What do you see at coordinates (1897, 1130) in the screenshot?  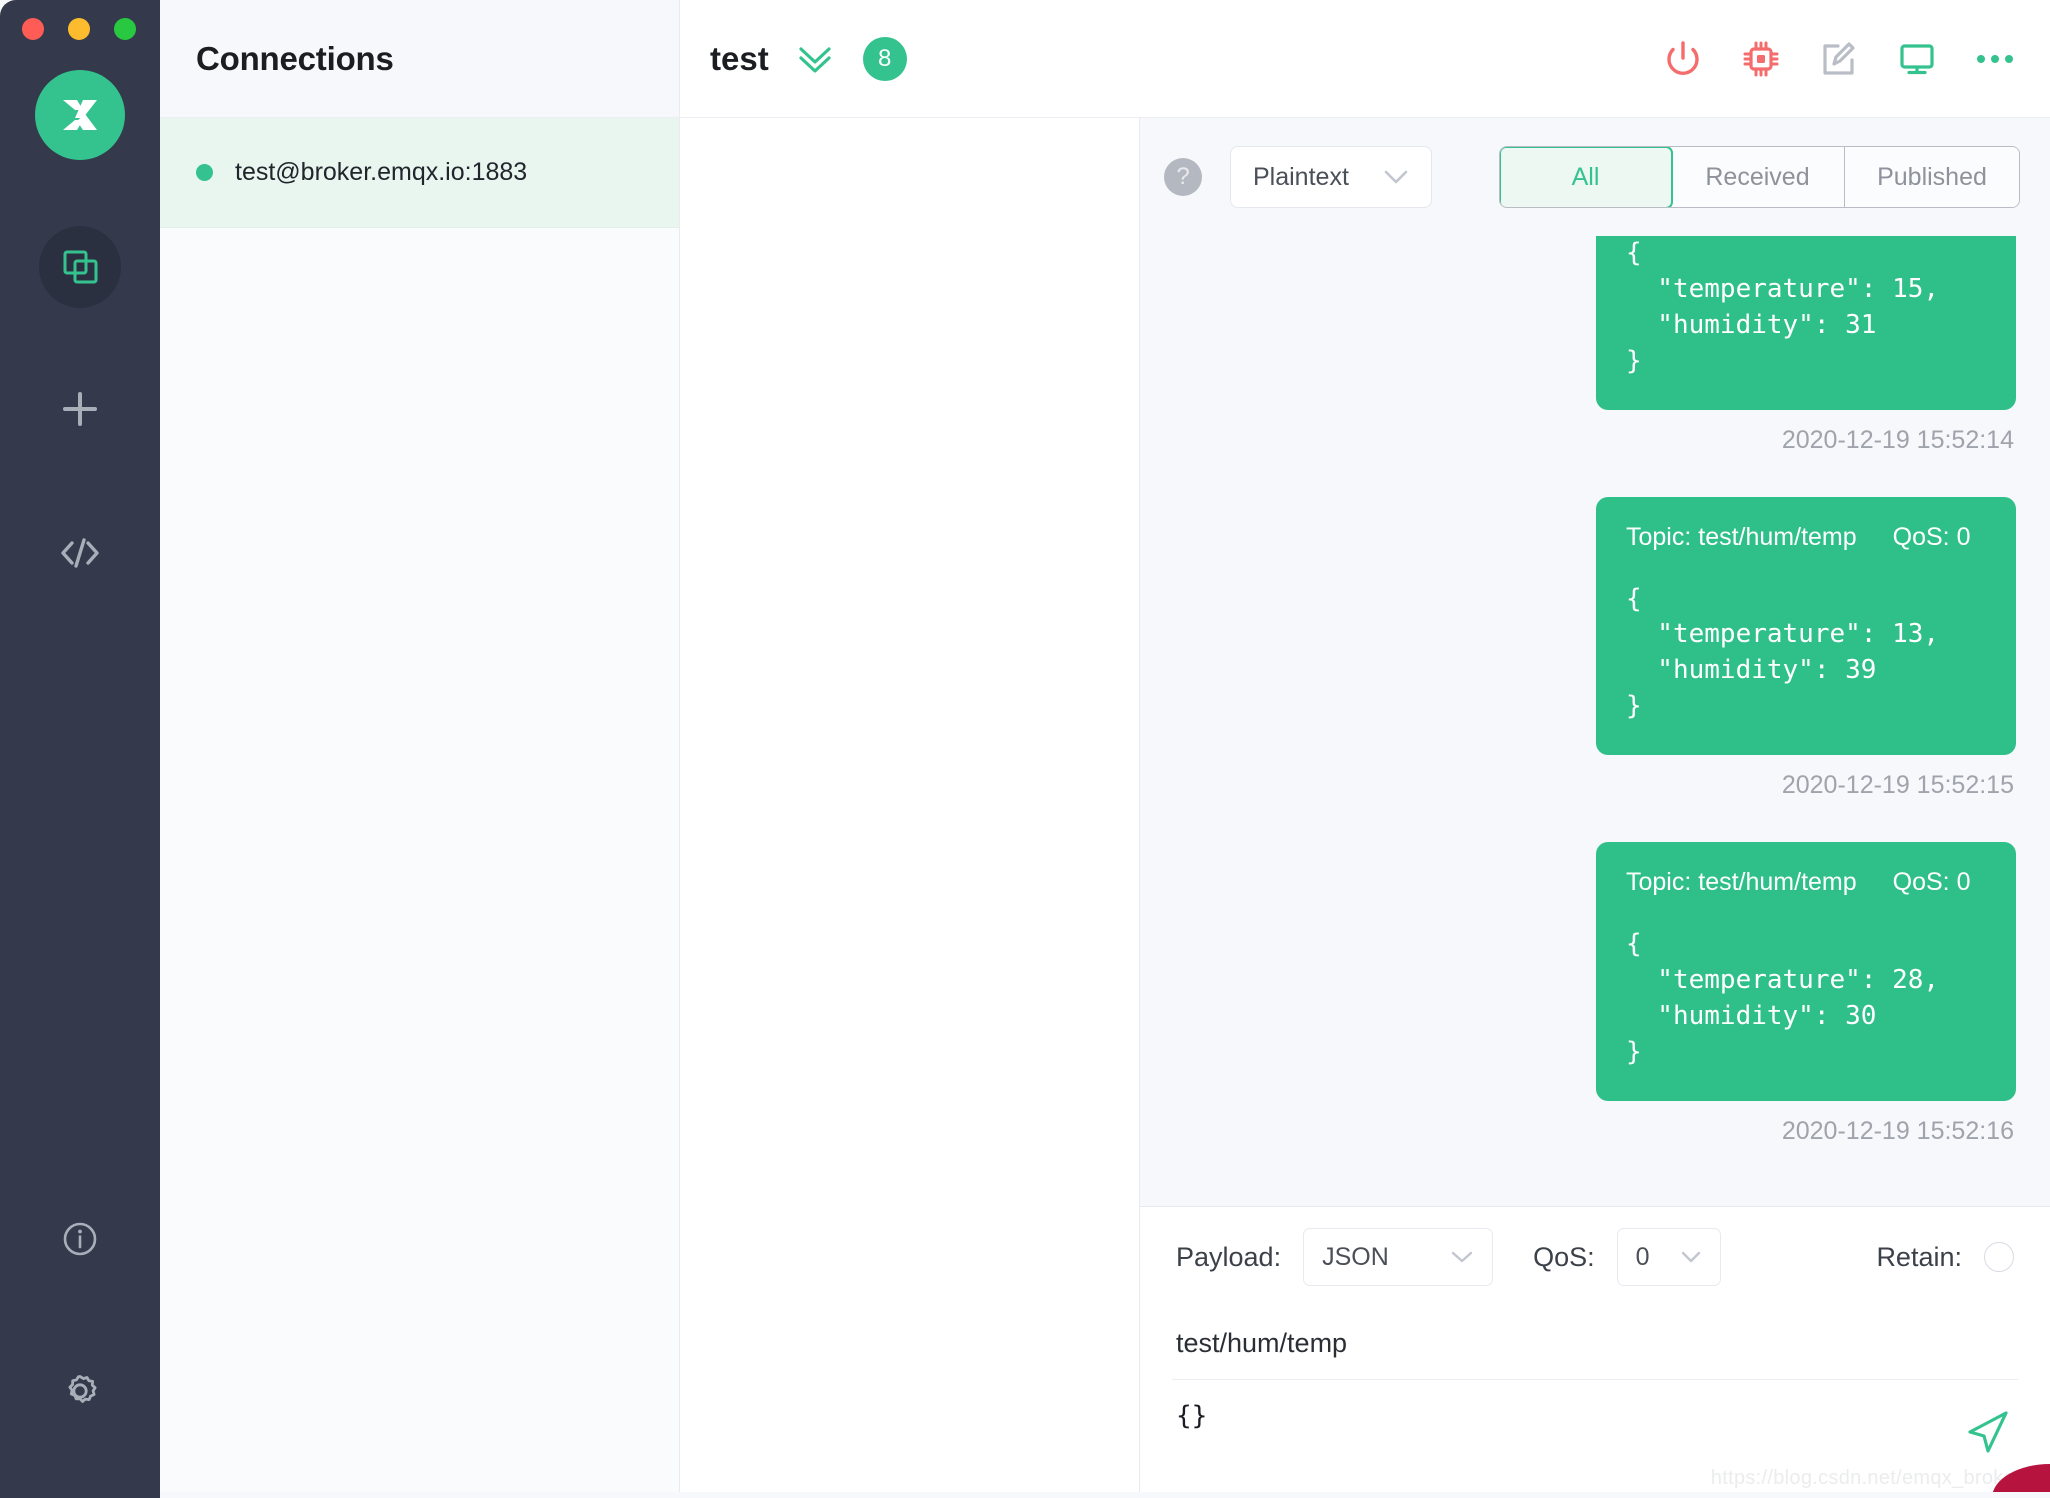 I see `message-timestamp: 2020-12-19 15:52:16` at bounding box center [1897, 1130].